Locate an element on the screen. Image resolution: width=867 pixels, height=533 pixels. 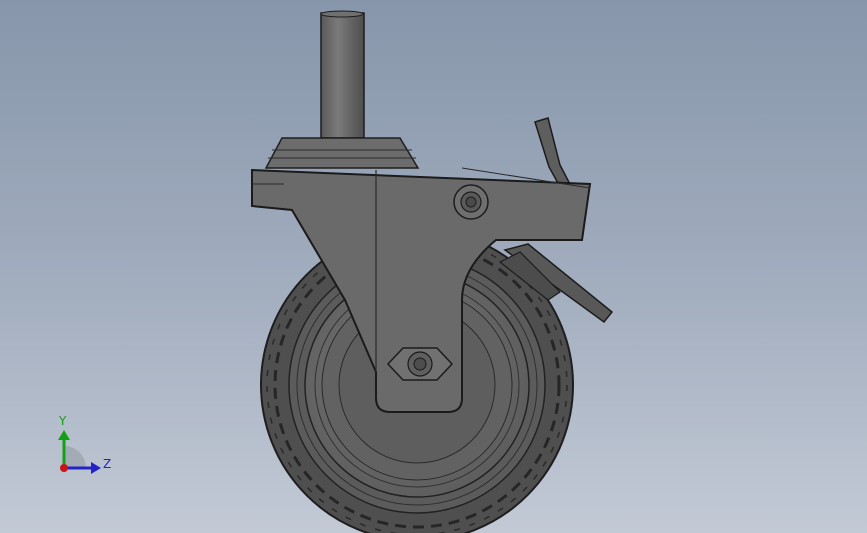
z-axis-arrowhead is located at coordinates (96, 468).